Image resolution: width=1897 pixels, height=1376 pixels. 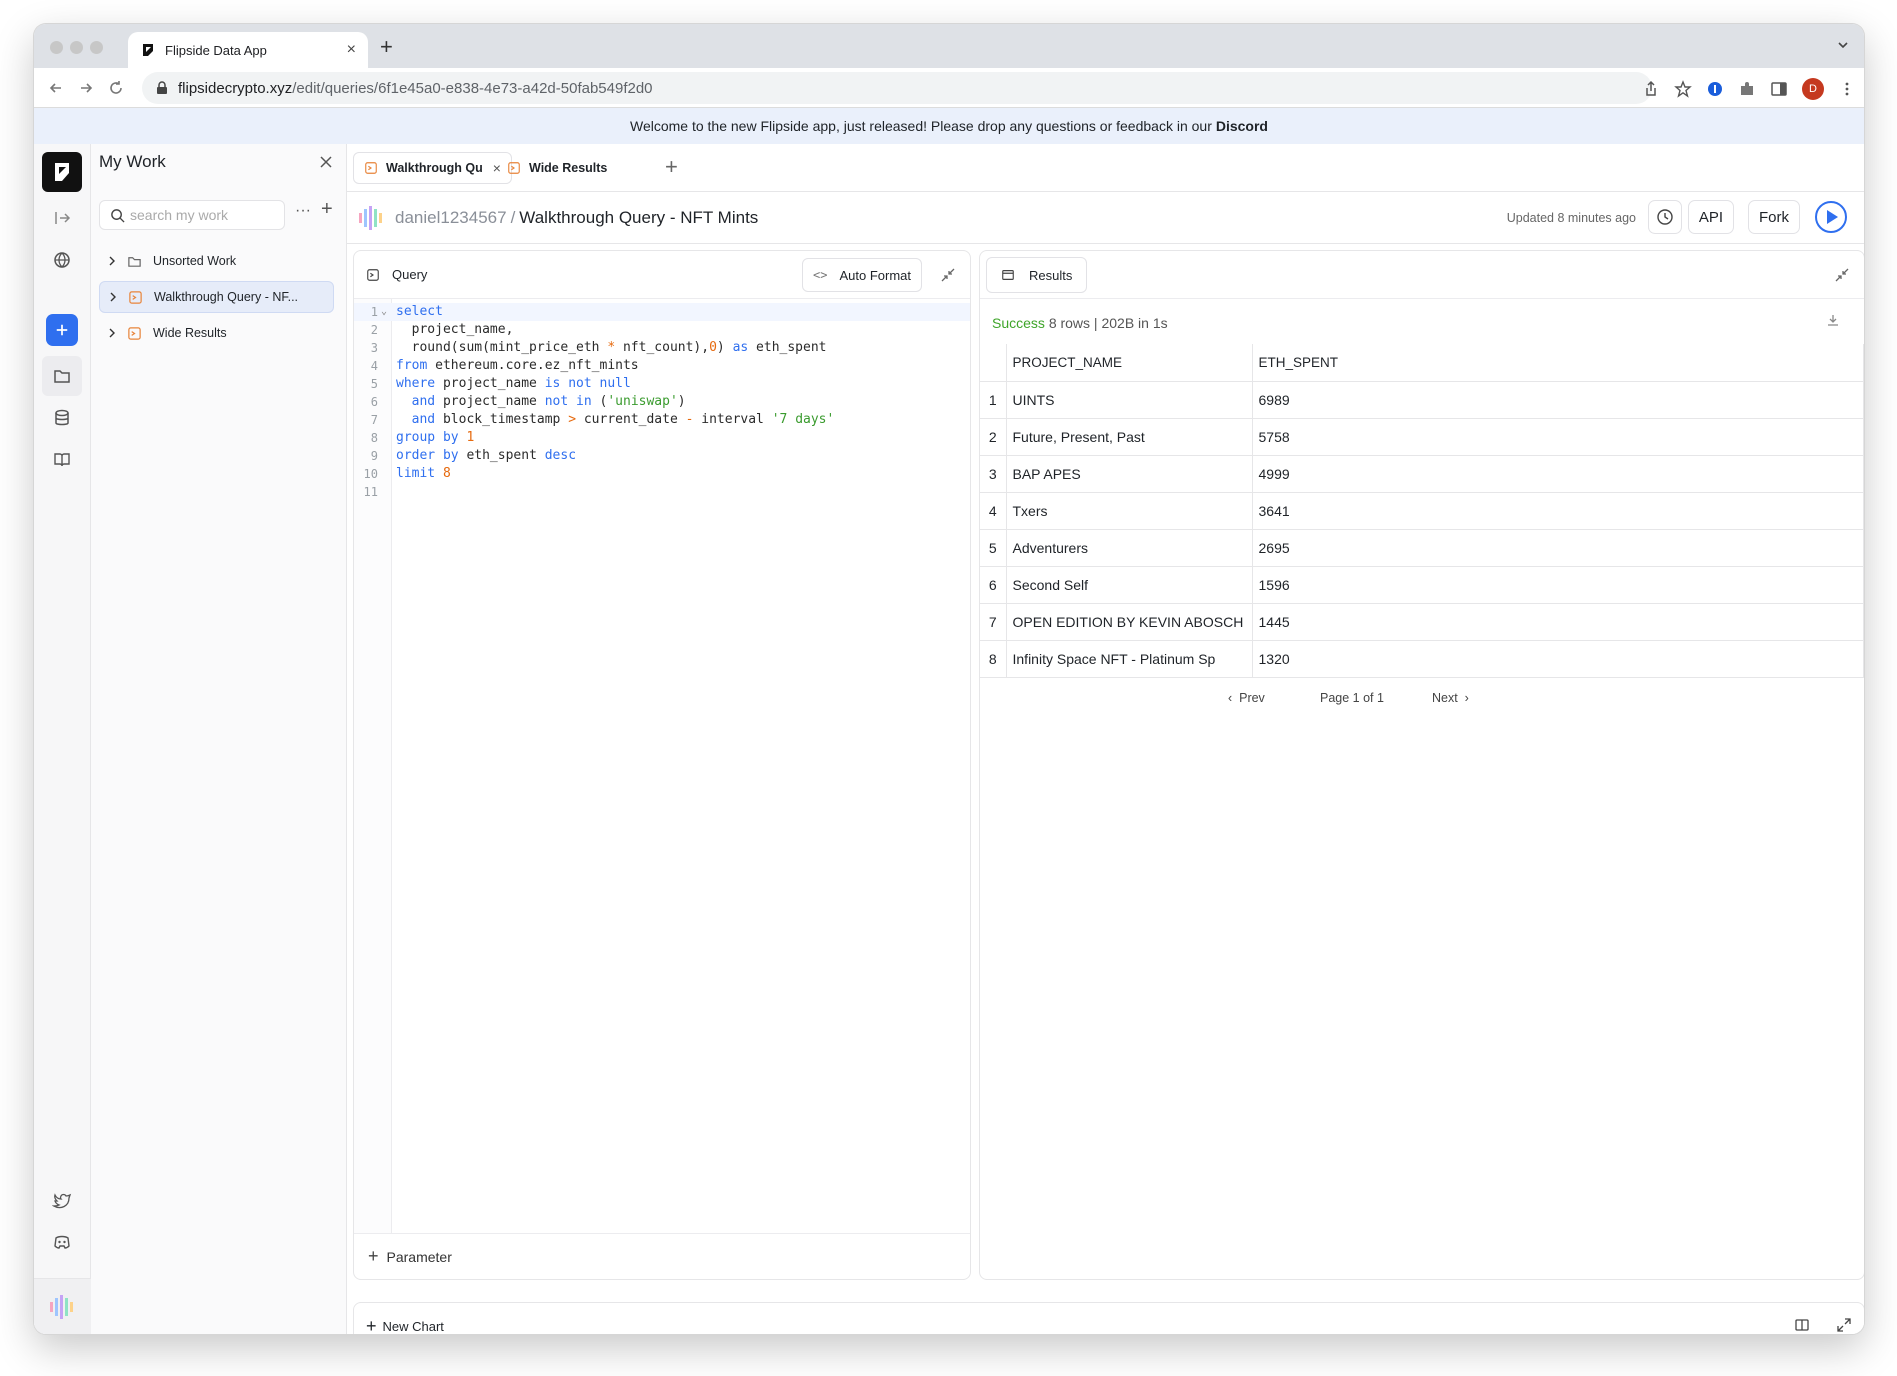 I want to click on query-pane-header: Query <> Auto Format, so click(x=662, y=275).